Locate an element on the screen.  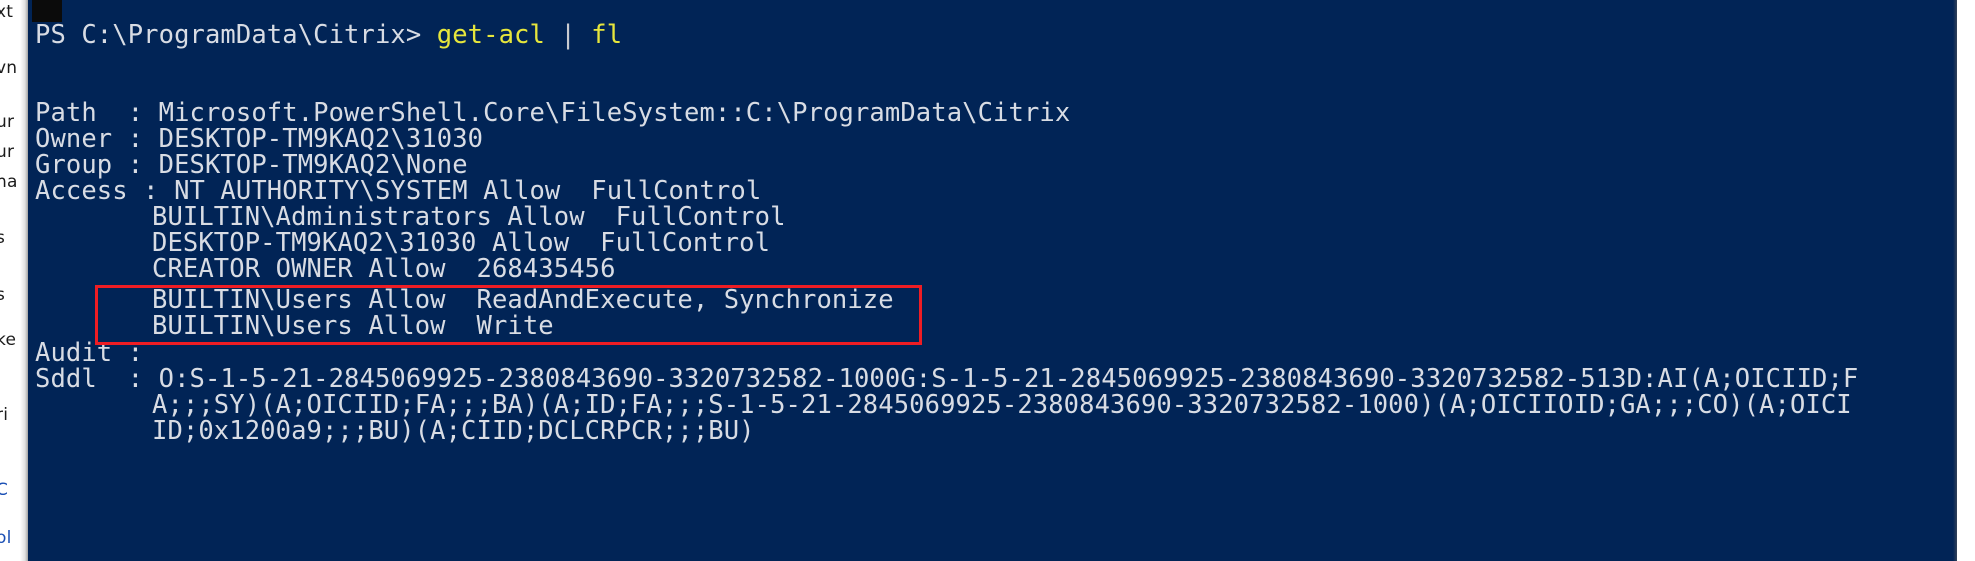
field-key-sddl: Sddl is located at coordinates (66, 379).